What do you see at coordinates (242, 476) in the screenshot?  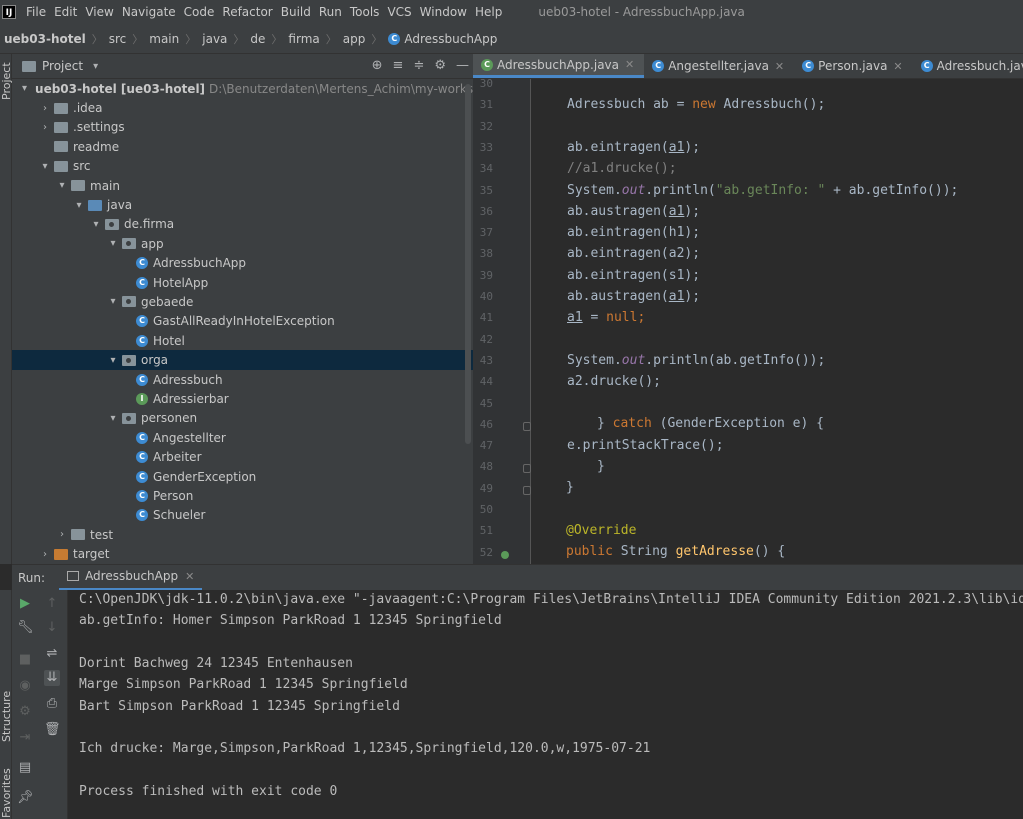 I see `tree-item-genderexception: C GenderException` at bounding box center [242, 476].